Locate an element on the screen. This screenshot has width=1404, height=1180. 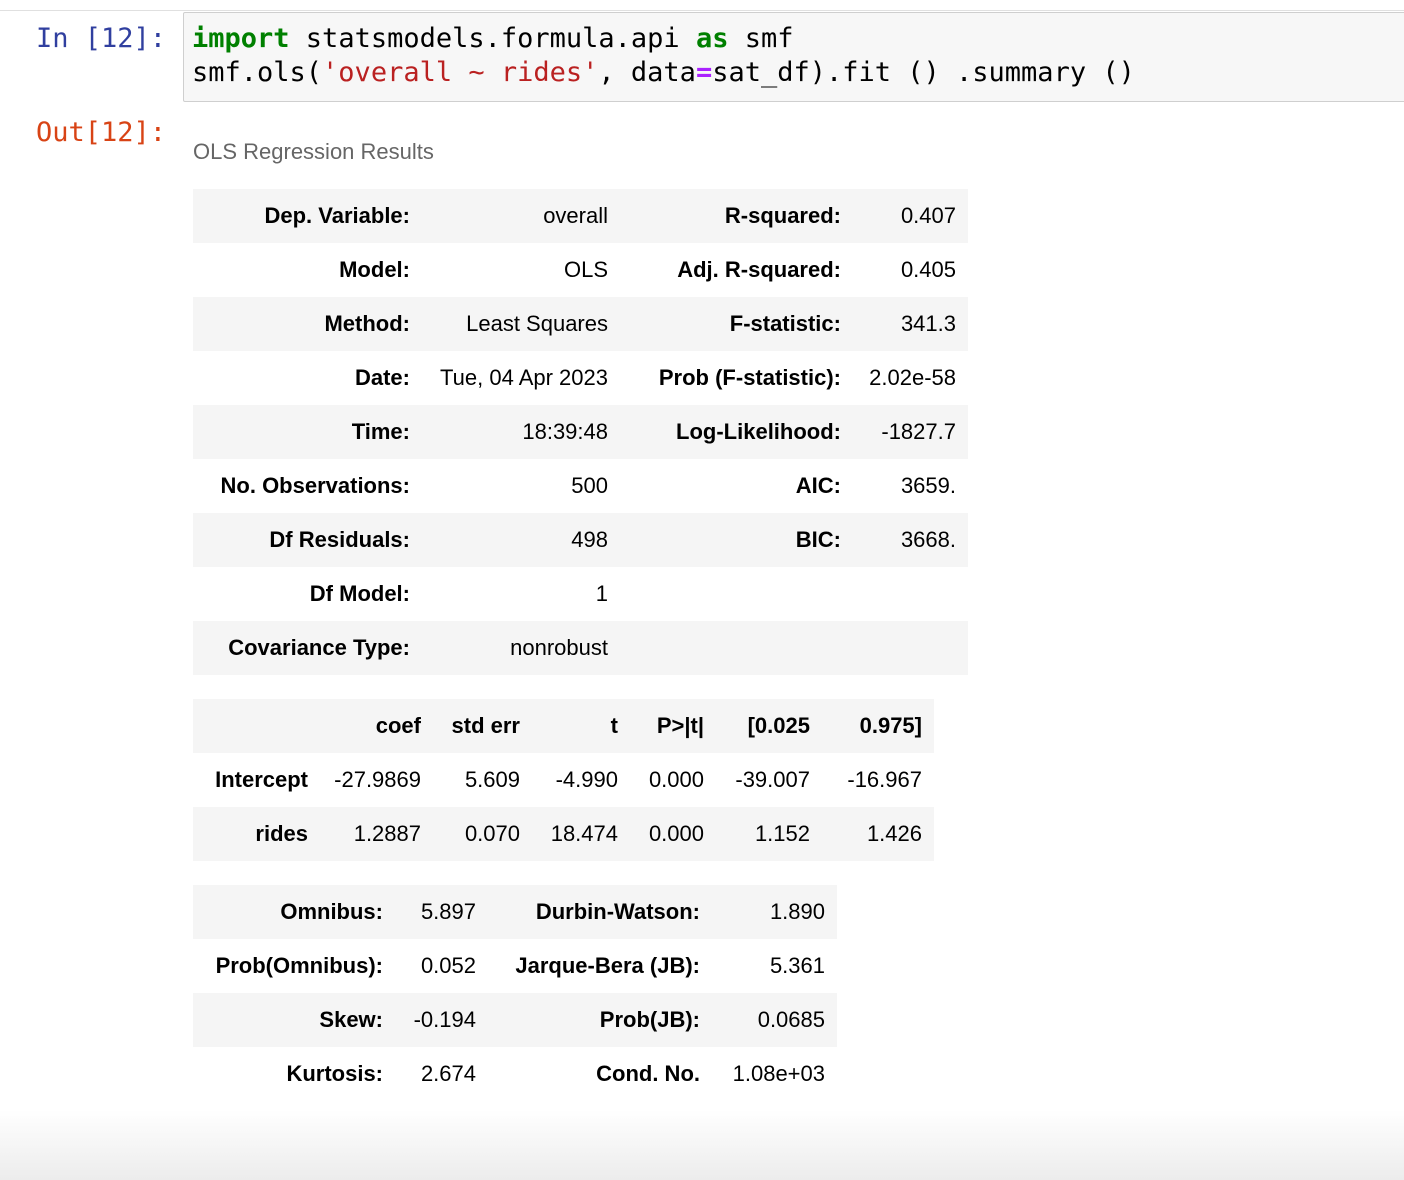
stat-value: Tue, 04 Apr 2023 is located at coordinates (521, 378).